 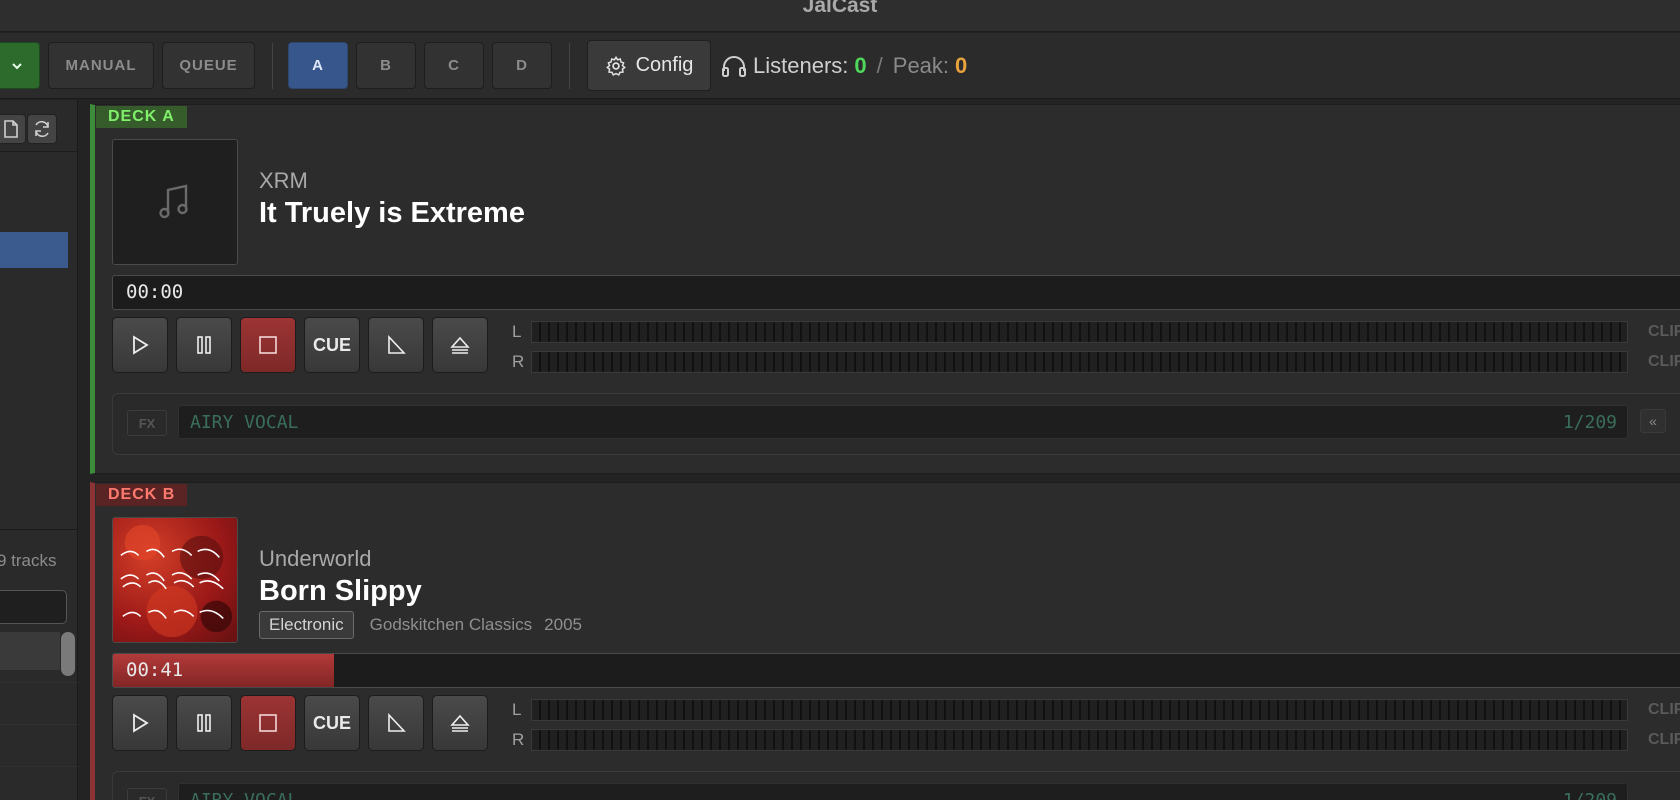 I want to click on listener-stats: Listeners: 0 / Peak: 0, so click(x=844, y=66).